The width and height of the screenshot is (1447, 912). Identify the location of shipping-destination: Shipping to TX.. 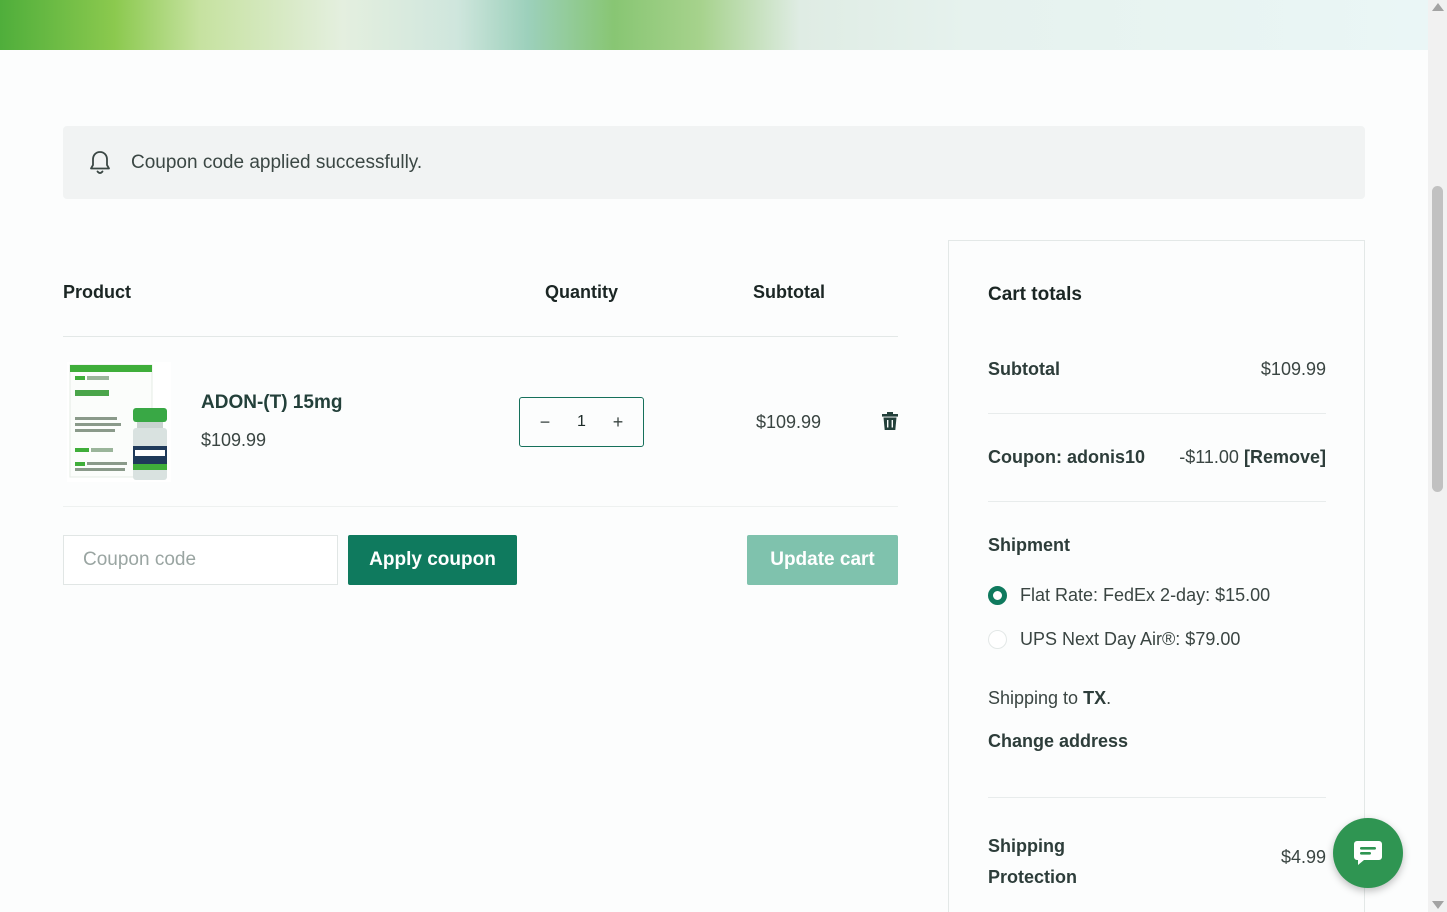
(1049, 698).